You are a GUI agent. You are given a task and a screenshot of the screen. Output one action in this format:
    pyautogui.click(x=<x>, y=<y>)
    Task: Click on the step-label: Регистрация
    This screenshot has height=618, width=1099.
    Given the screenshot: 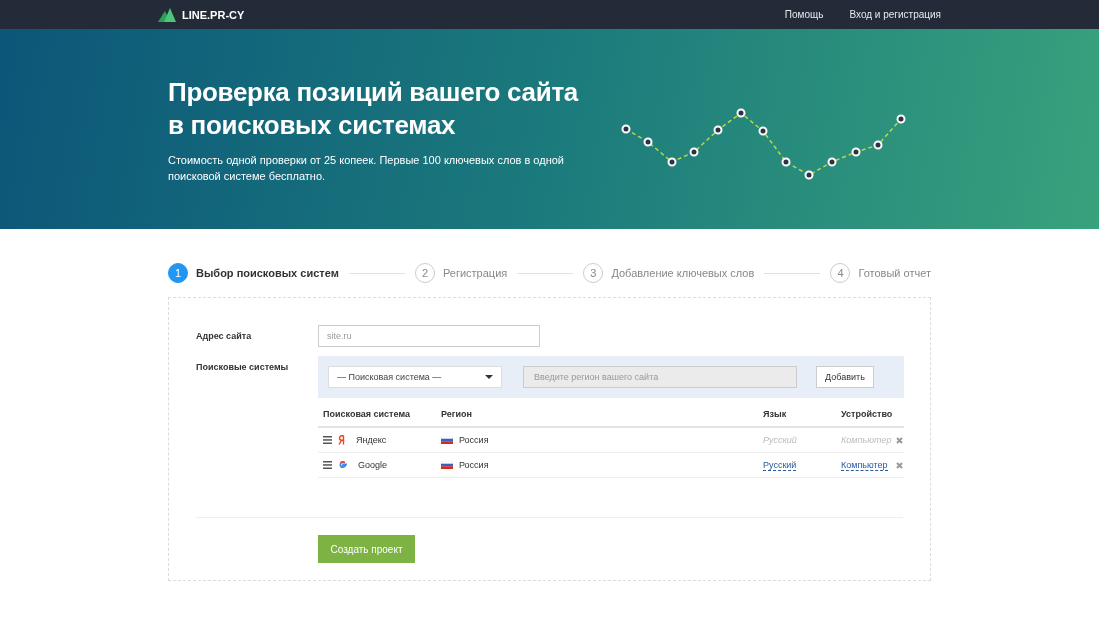 What is the action you would take?
    pyautogui.click(x=475, y=273)
    